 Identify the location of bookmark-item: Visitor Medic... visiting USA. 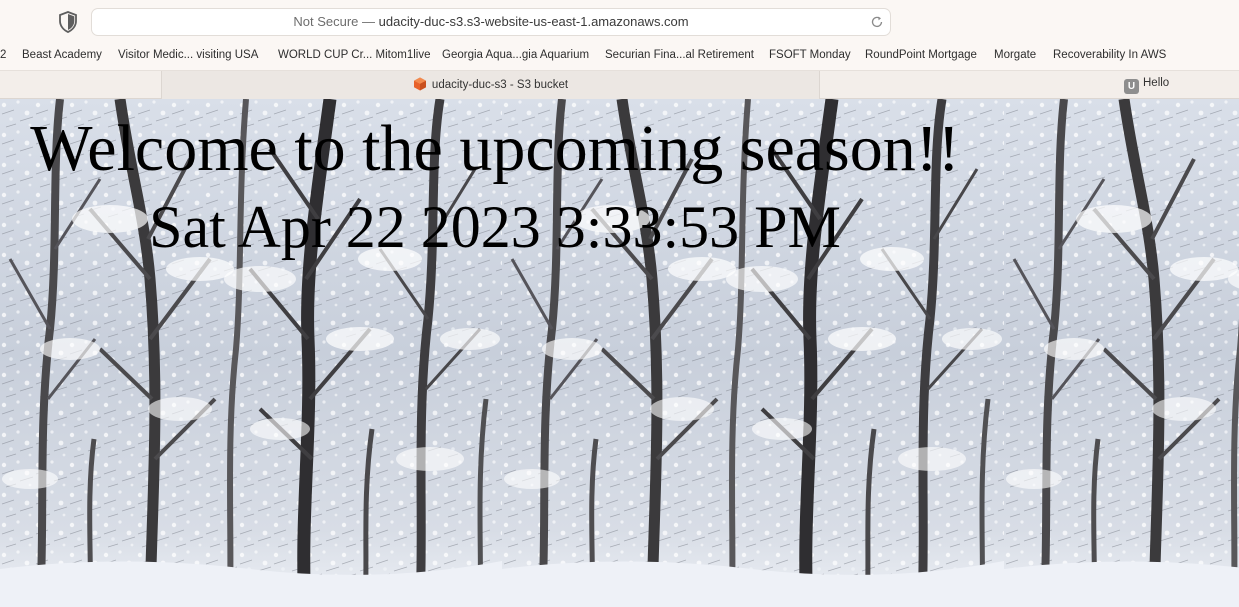
(188, 55).